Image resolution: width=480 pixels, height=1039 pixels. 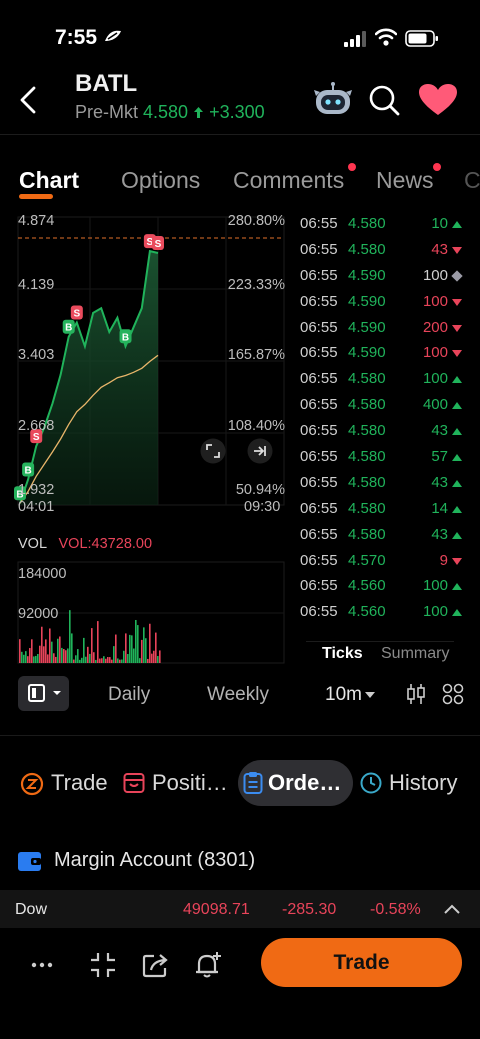 I want to click on share-icon, so click(x=156, y=965).